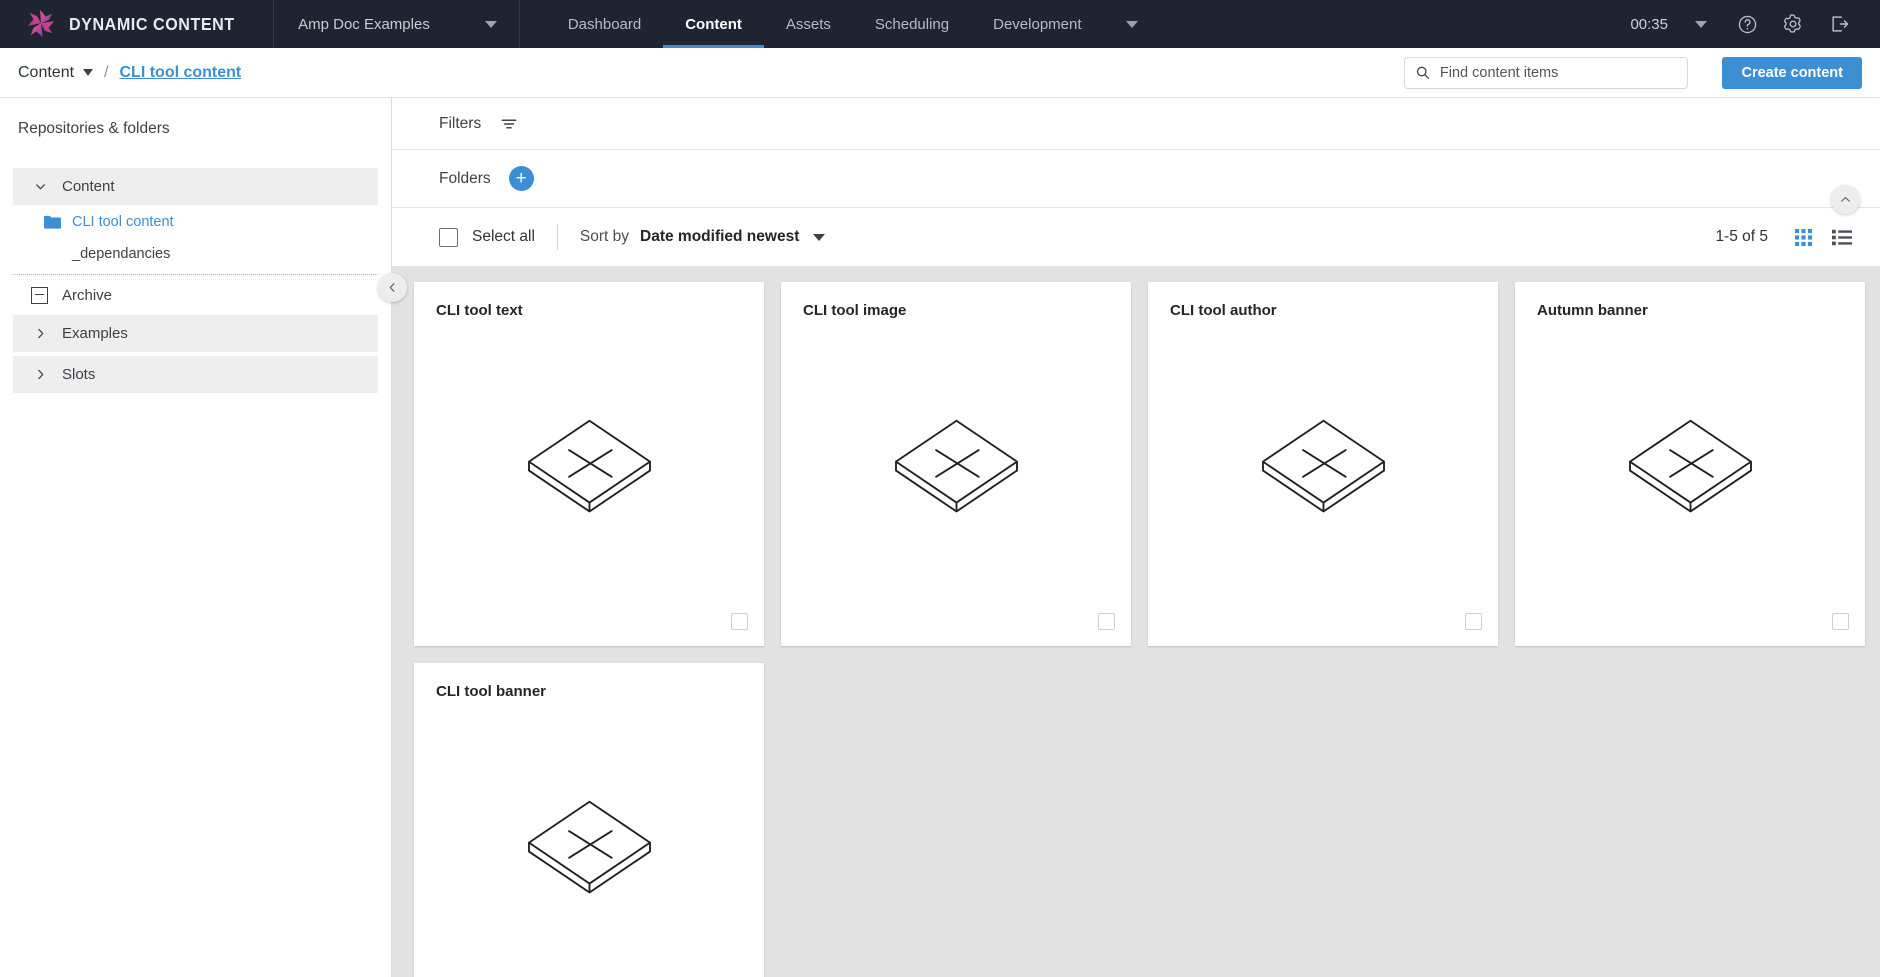 The image size is (1880, 977). Describe the element at coordinates (95, 333) in the screenshot. I see `sidebar-item-label: Examples` at that location.